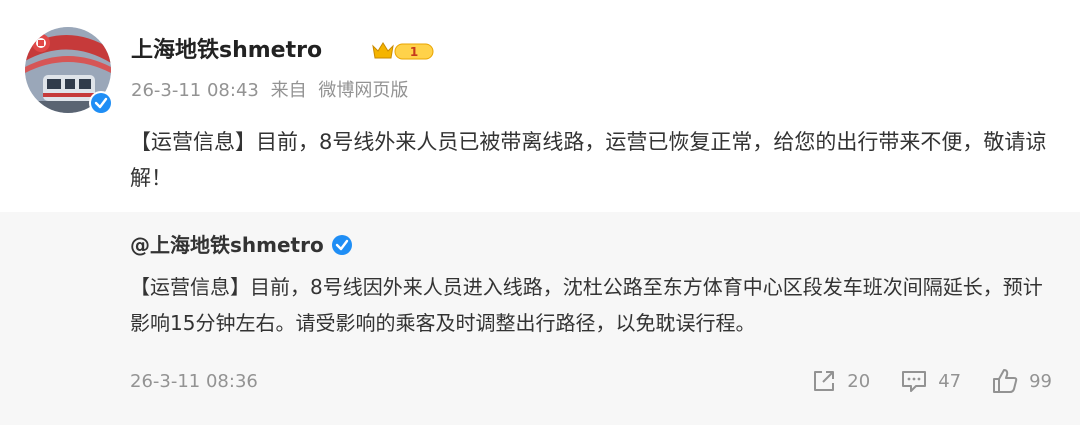 The image size is (1080, 425). I want to click on post-source: 微博网页版, so click(363, 90).